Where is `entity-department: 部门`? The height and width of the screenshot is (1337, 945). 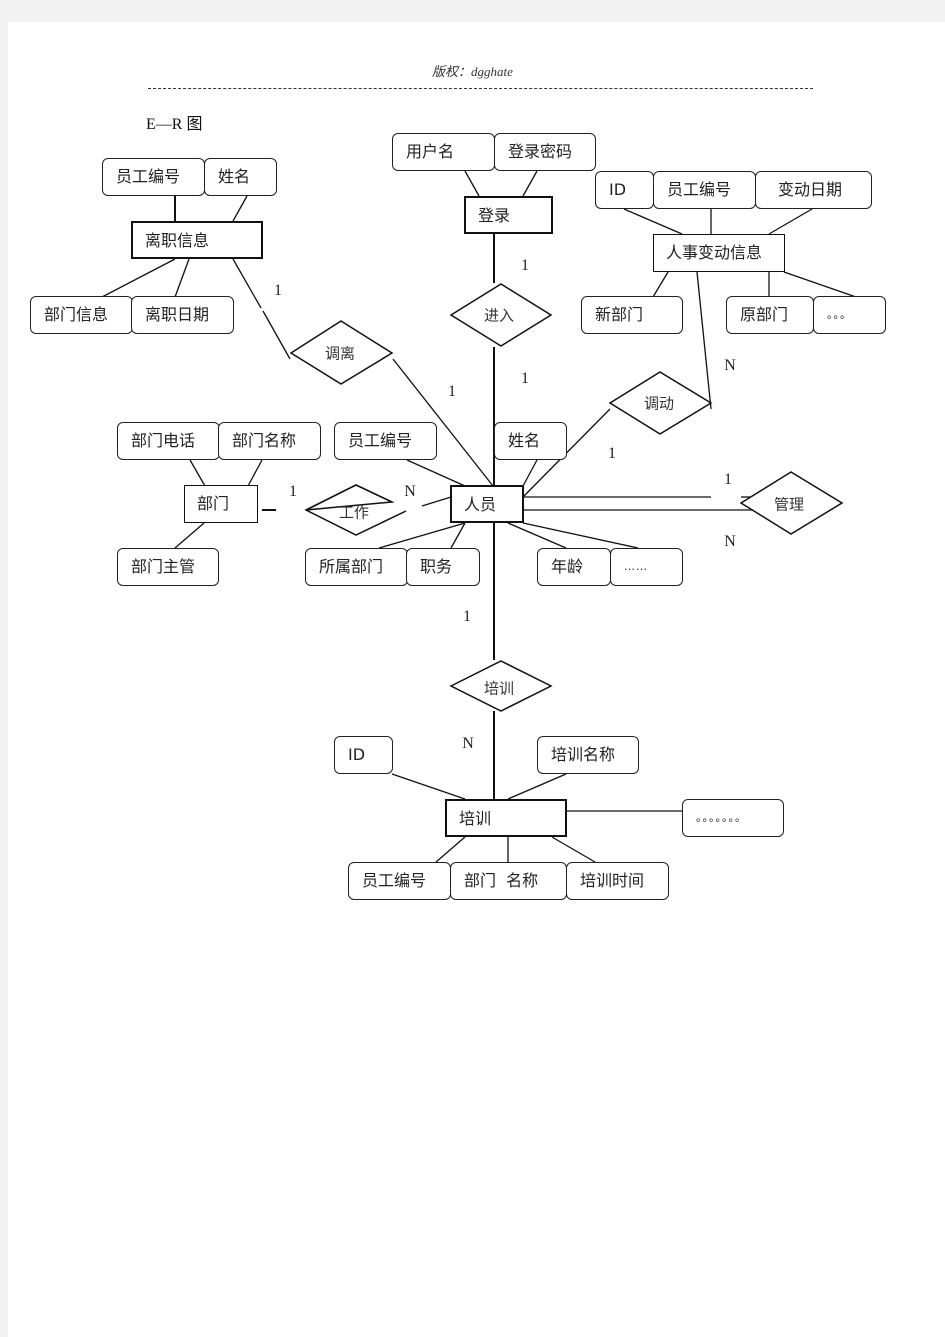 entity-department: 部门 is located at coordinates (221, 504).